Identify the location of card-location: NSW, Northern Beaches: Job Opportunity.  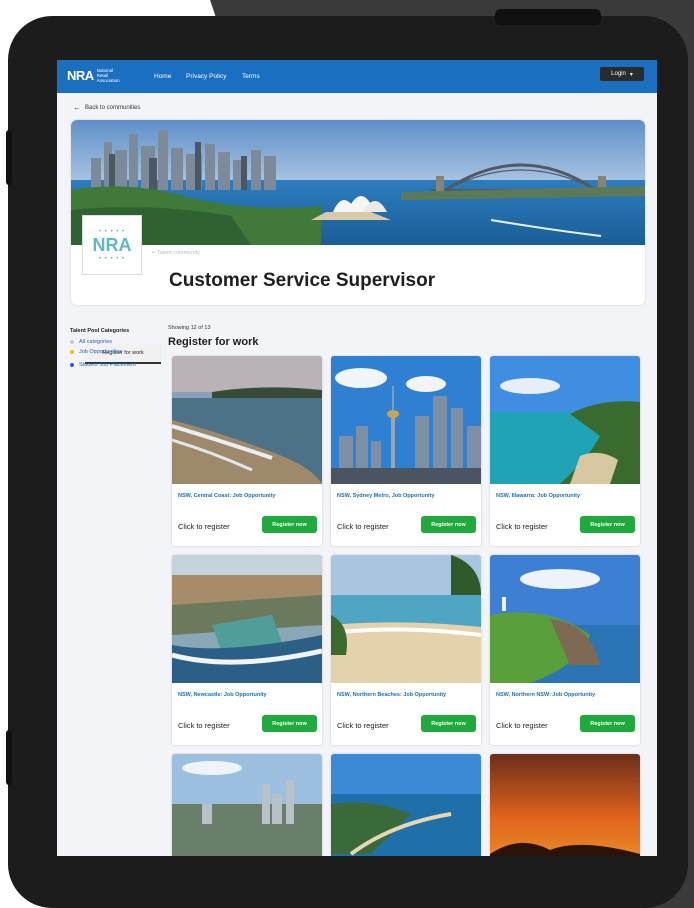
(391, 695).